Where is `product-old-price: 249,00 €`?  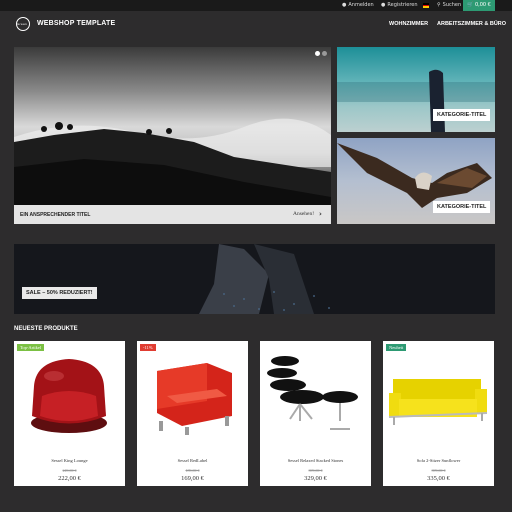 product-old-price: 249,00 € is located at coordinates (69, 470).